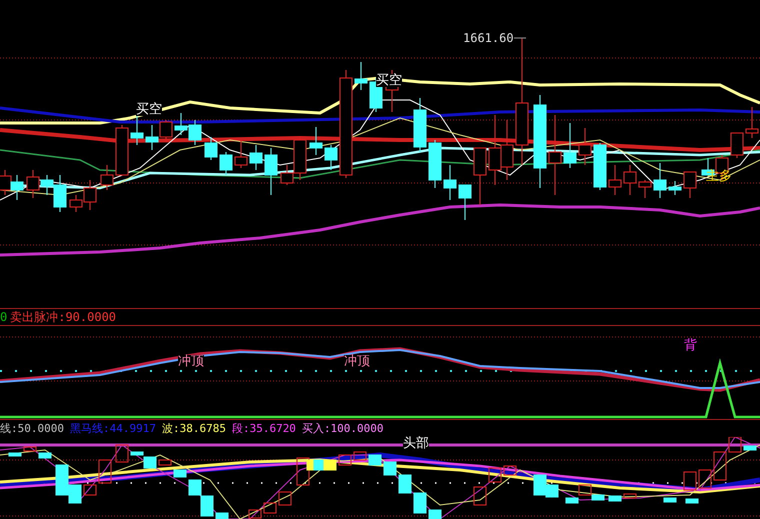  I want to click on indicator-legend: 0, so click(4, 317).